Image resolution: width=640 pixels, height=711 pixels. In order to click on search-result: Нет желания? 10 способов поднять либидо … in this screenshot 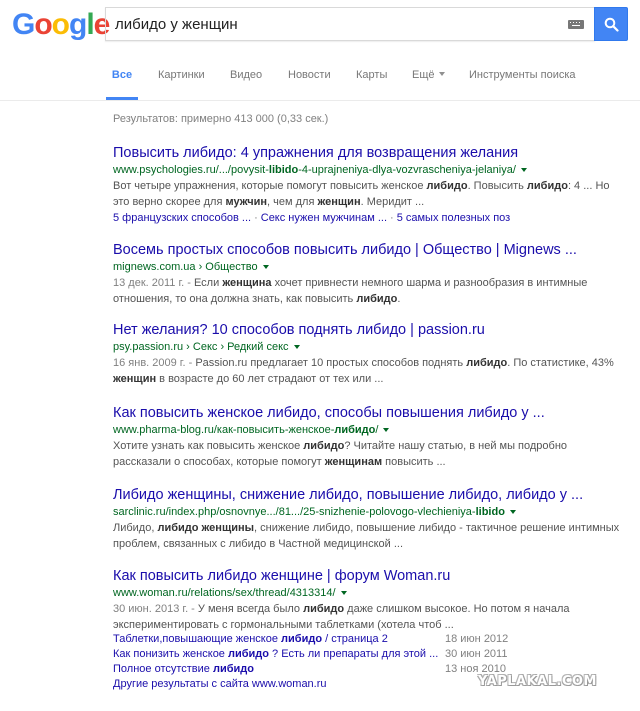, I will do `click(363, 354)`.